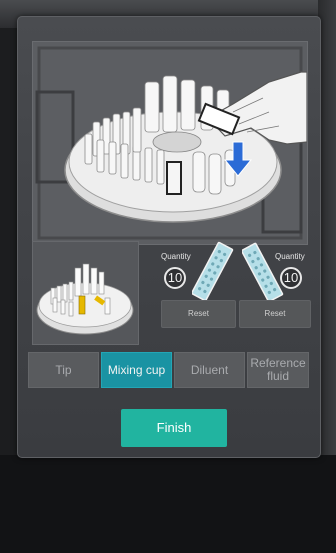 The image size is (336, 553). What do you see at coordinates (209, 370) in the screenshot?
I see `tab-diluent: Diluent` at bounding box center [209, 370].